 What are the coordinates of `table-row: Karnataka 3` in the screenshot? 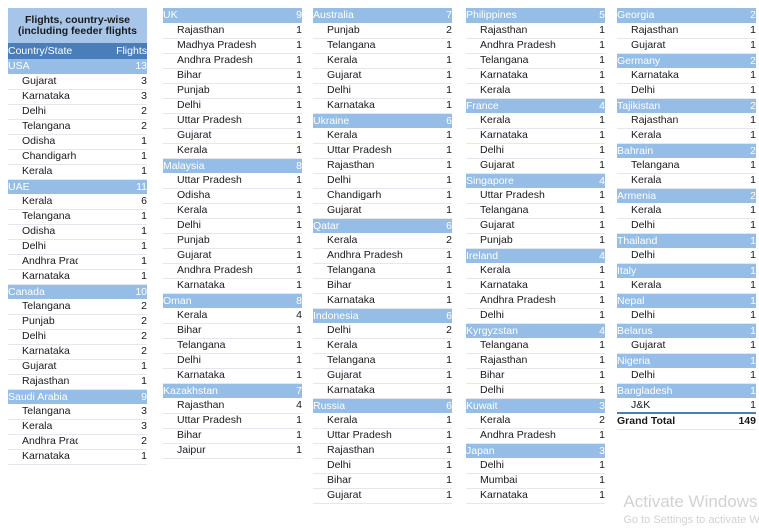 It's located at (77, 97).